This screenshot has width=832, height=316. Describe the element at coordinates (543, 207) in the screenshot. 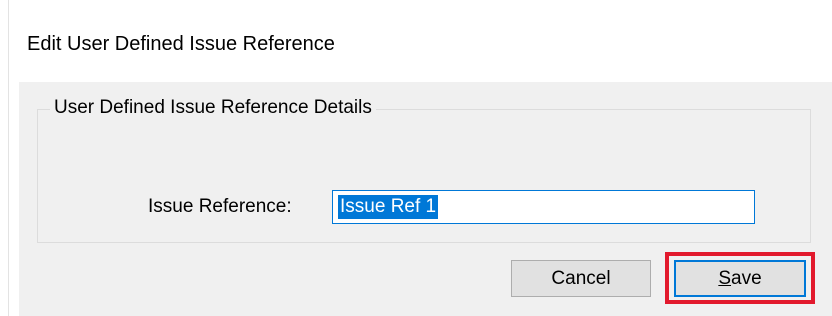

I see `issue-reference-input: Issue Ref 1` at that location.